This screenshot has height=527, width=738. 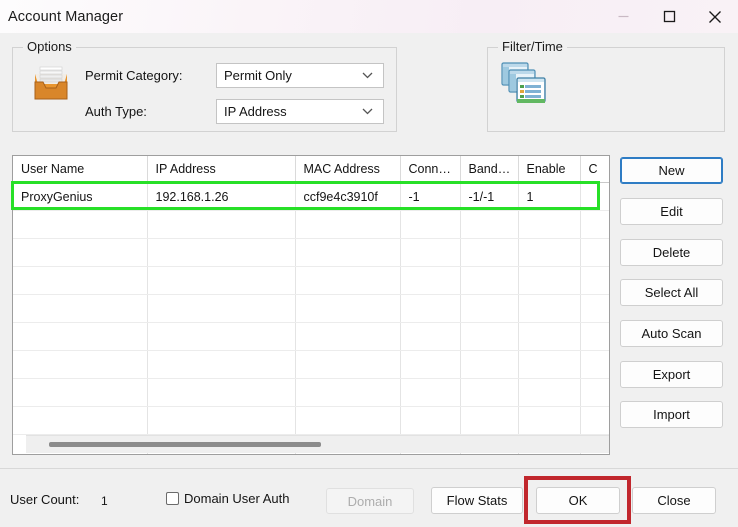 I want to click on column-header-enable: Enable, so click(x=549, y=169).